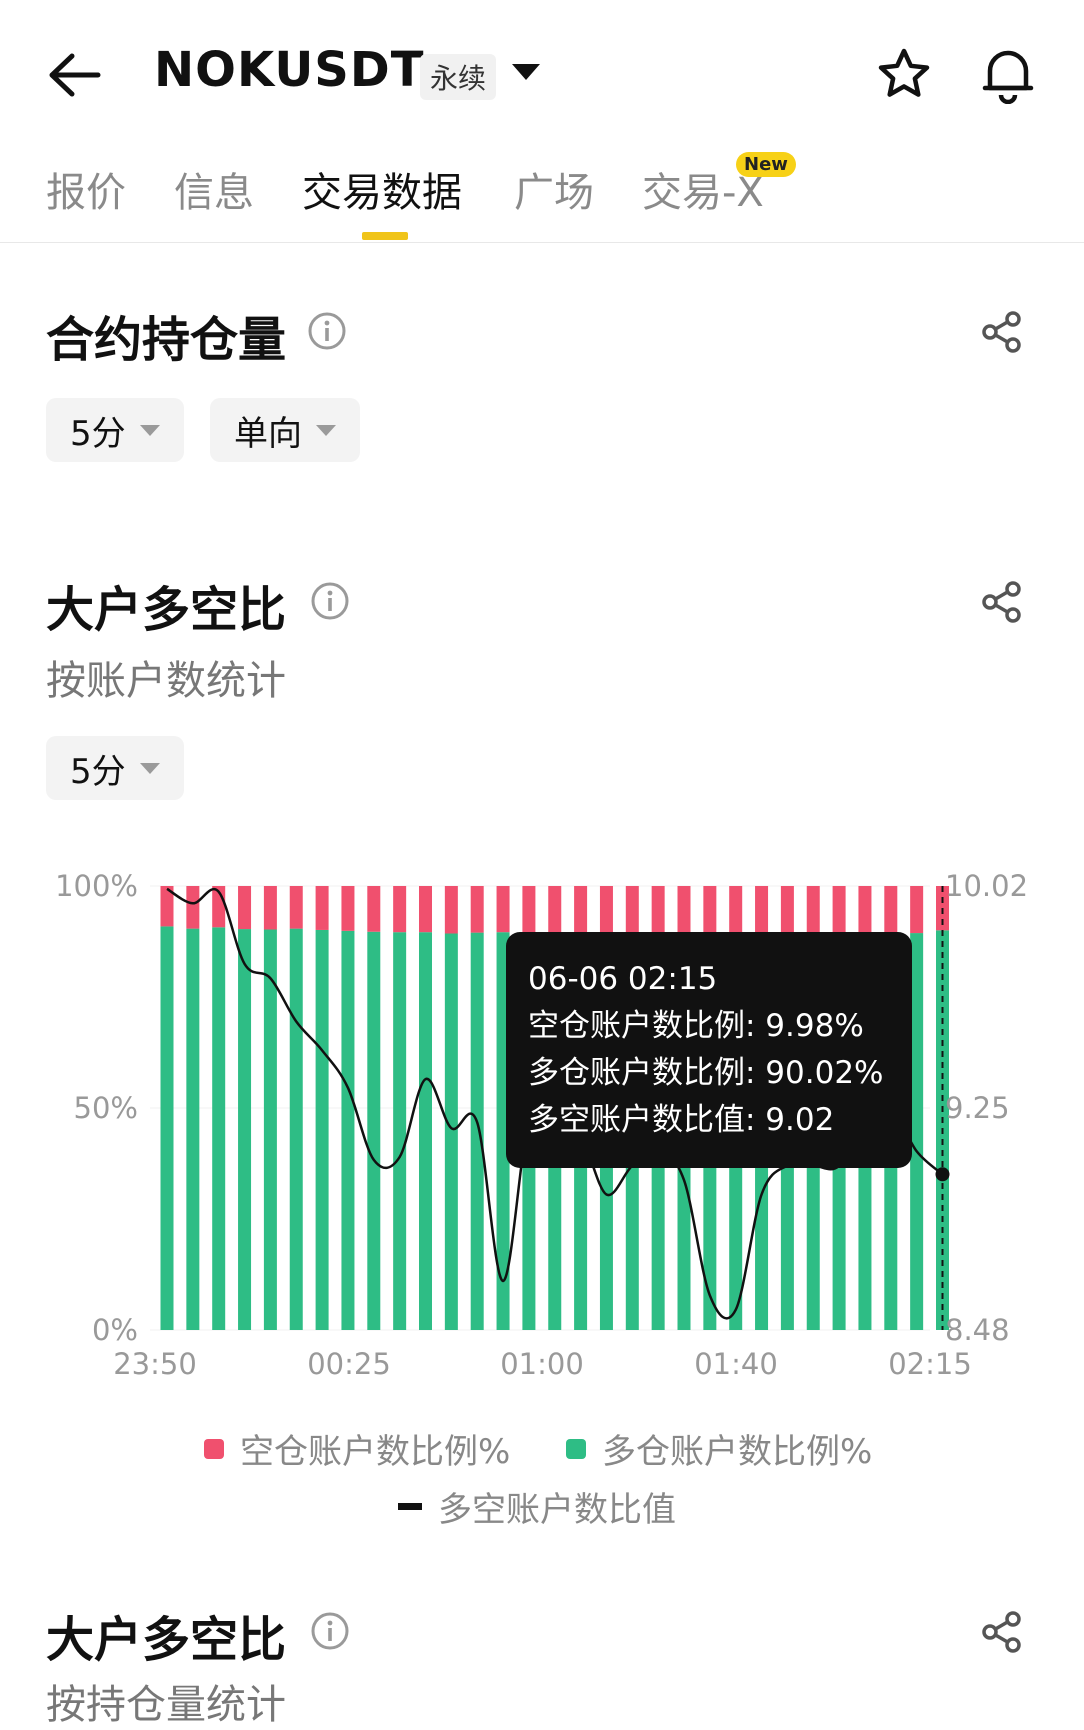 The height and width of the screenshot is (1730, 1084). What do you see at coordinates (681, 1120) in the screenshot?
I see `tooltip-ratio-value: 多空账户数比值: 9.02` at bounding box center [681, 1120].